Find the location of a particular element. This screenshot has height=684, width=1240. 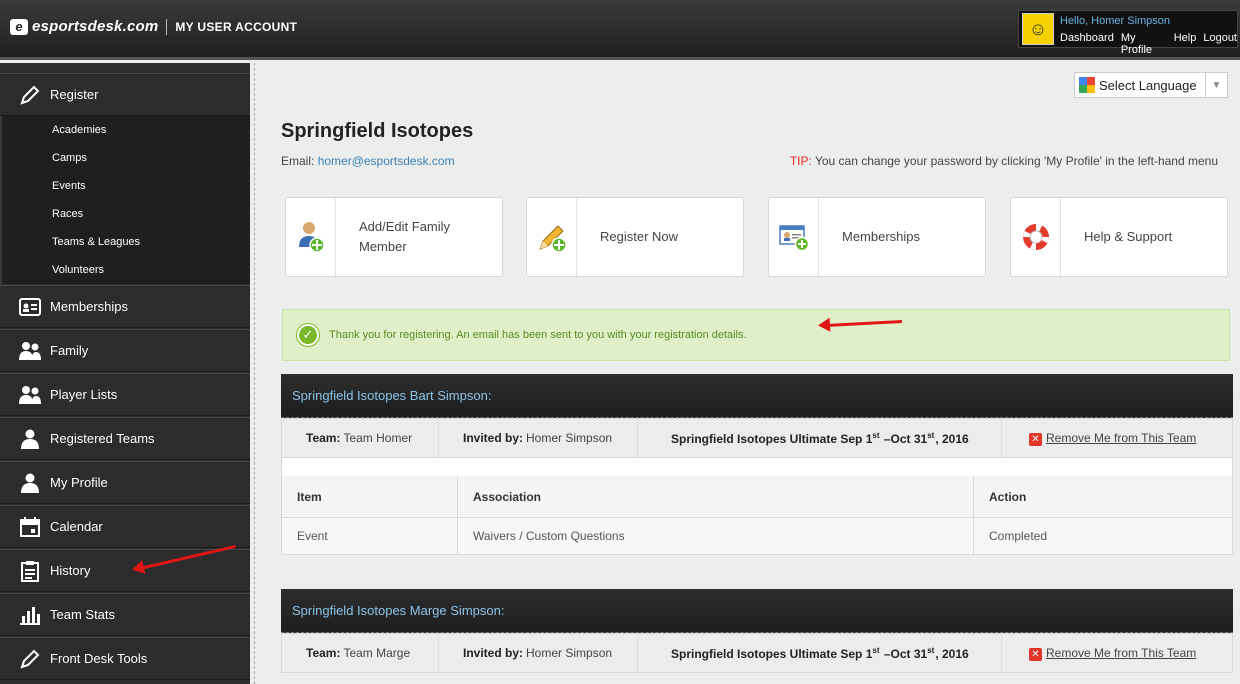

sidebar-item-label: Team Stats is located at coordinates (83, 614).